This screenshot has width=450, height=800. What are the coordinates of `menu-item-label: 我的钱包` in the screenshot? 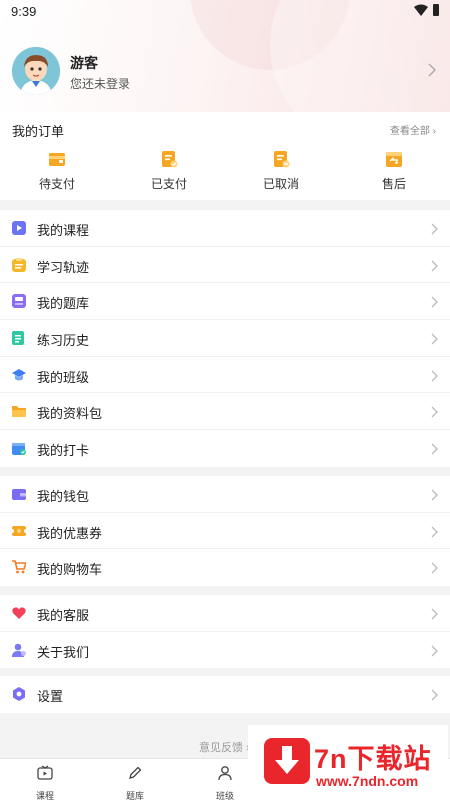 It's located at (63, 496).